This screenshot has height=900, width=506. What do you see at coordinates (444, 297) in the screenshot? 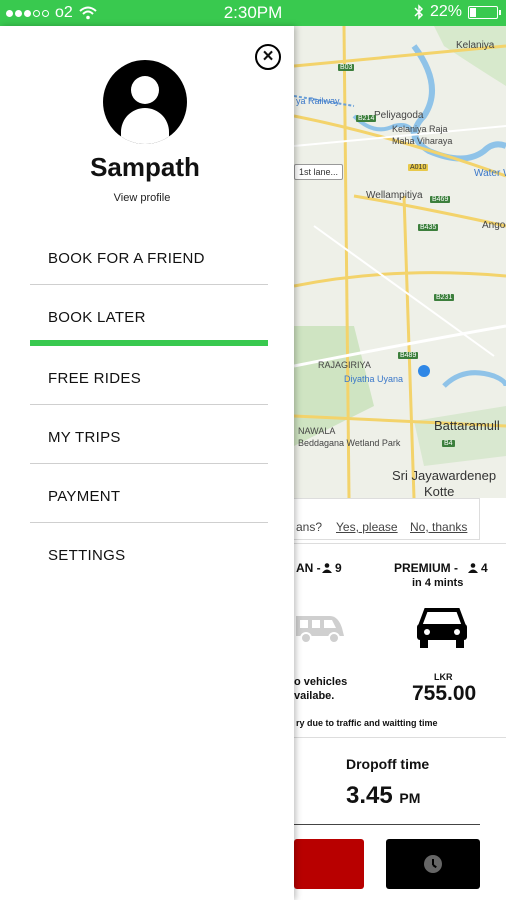
I see `road-marker: B231` at bounding box center [444, 297].